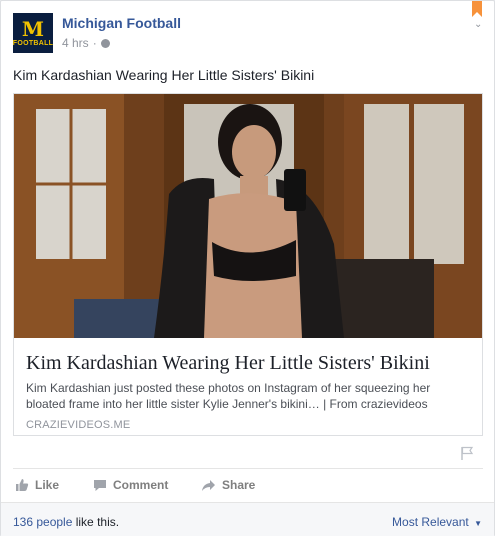  Describe the element at coordinates (248, 468) in the screenshot. I see `actions-divider` at that location.